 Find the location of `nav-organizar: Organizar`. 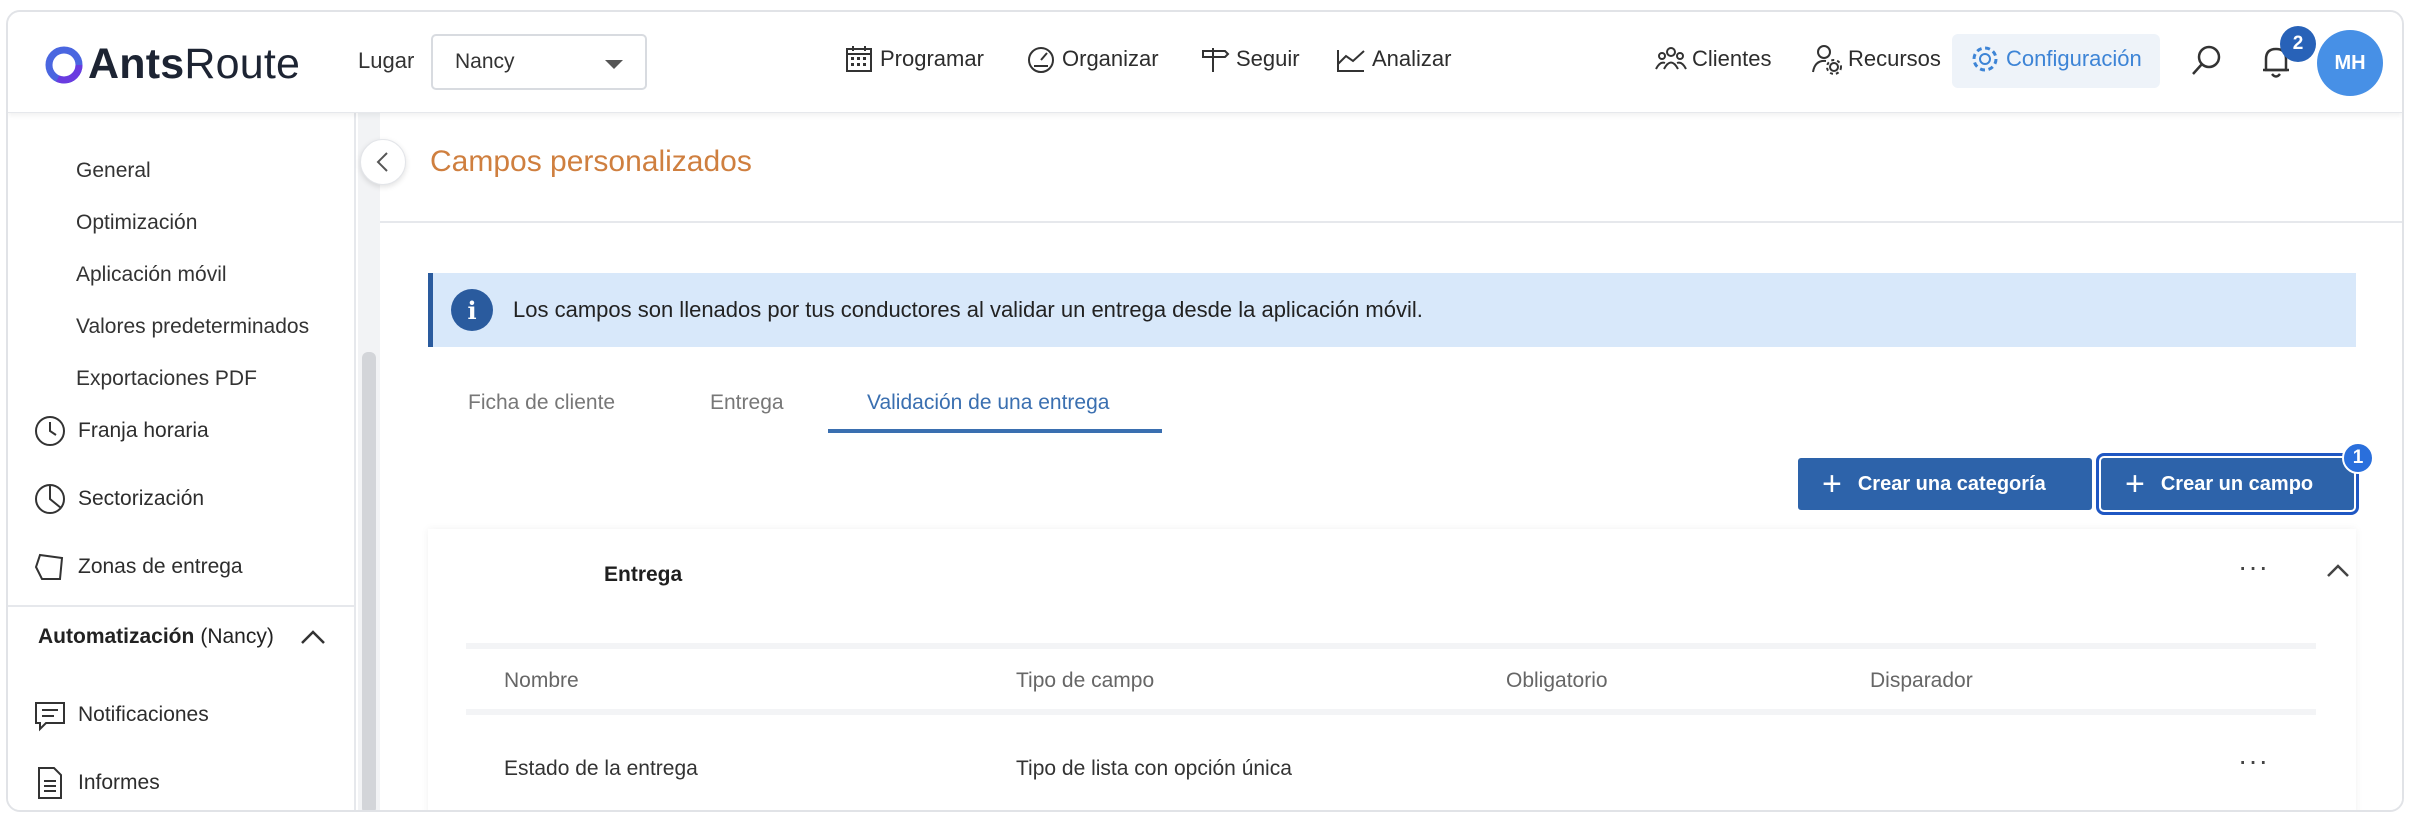

nav-organizar: Organizar is located at coordinates (1091, 59).